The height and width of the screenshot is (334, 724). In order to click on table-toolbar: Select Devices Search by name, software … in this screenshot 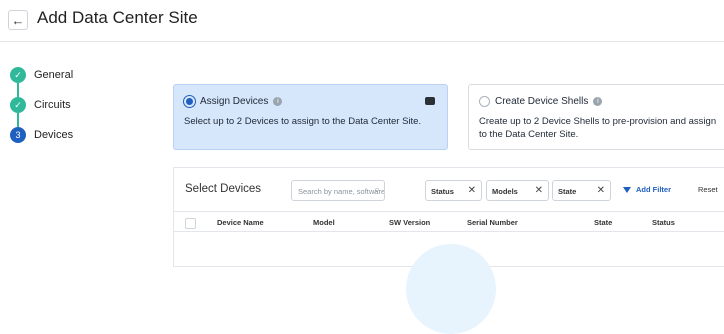, I will do `click(449, 190)`.